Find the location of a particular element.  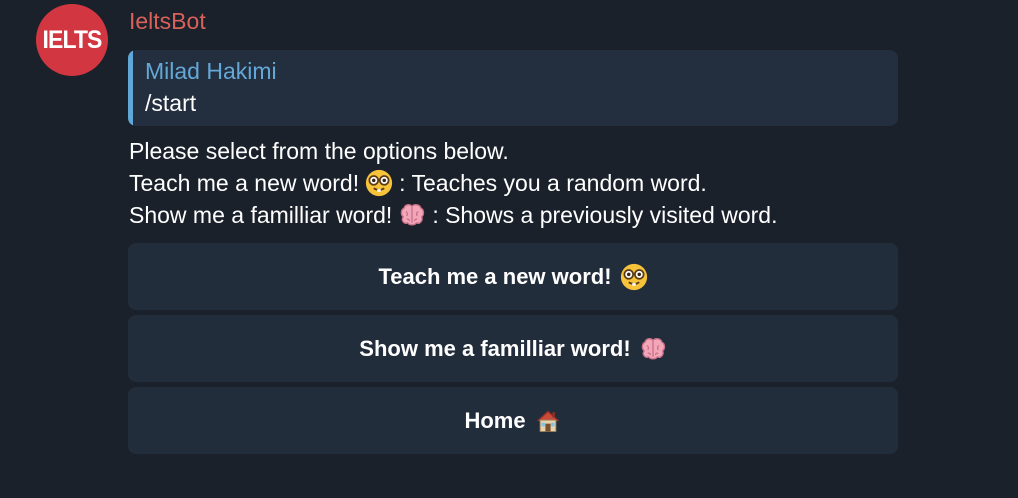

message-line-intro: Please select from the options below. is located at coordinates (453, 151).